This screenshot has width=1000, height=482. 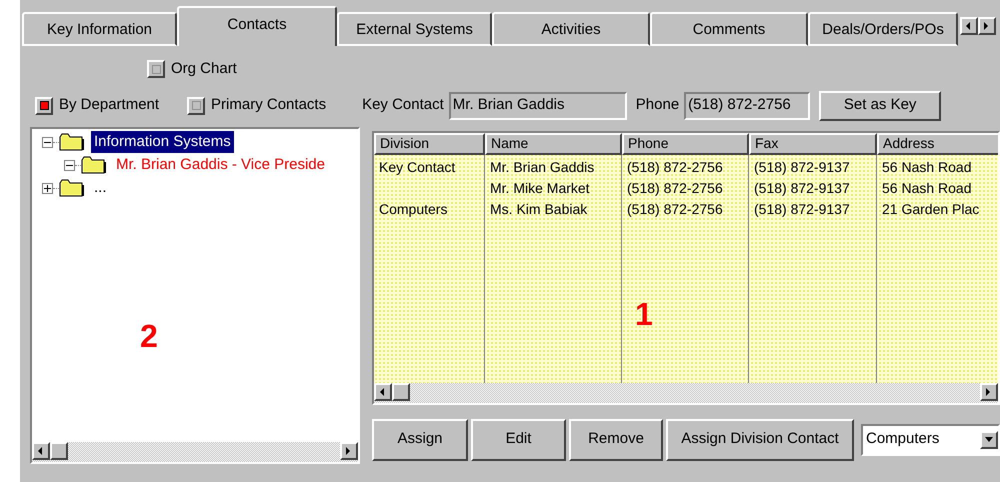 I want to click on phone-field: (518) 872-2756, so click(x=747, y=106).